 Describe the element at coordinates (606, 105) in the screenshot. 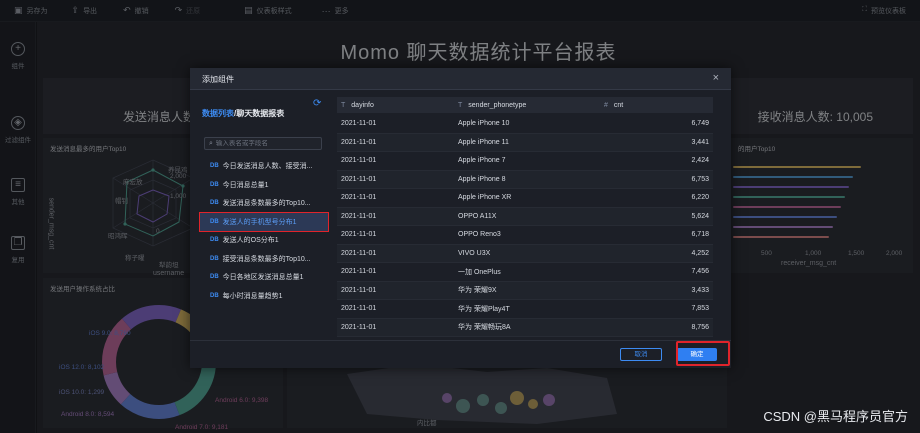

I see `number-type-icon: #` at that location.